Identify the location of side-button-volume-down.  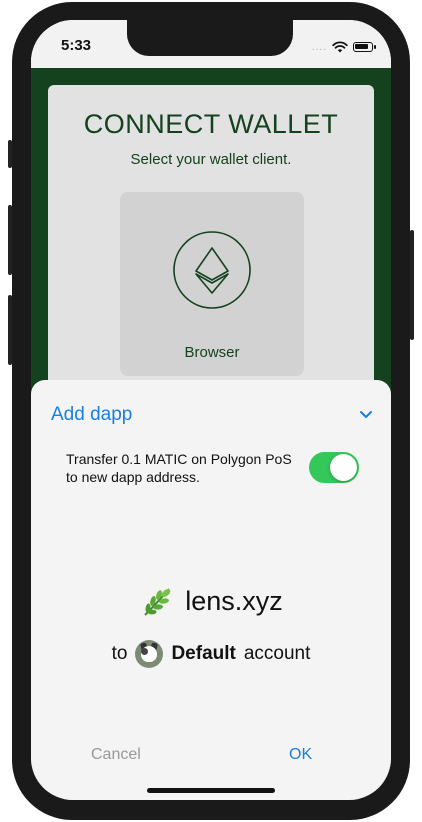
(10, 330).